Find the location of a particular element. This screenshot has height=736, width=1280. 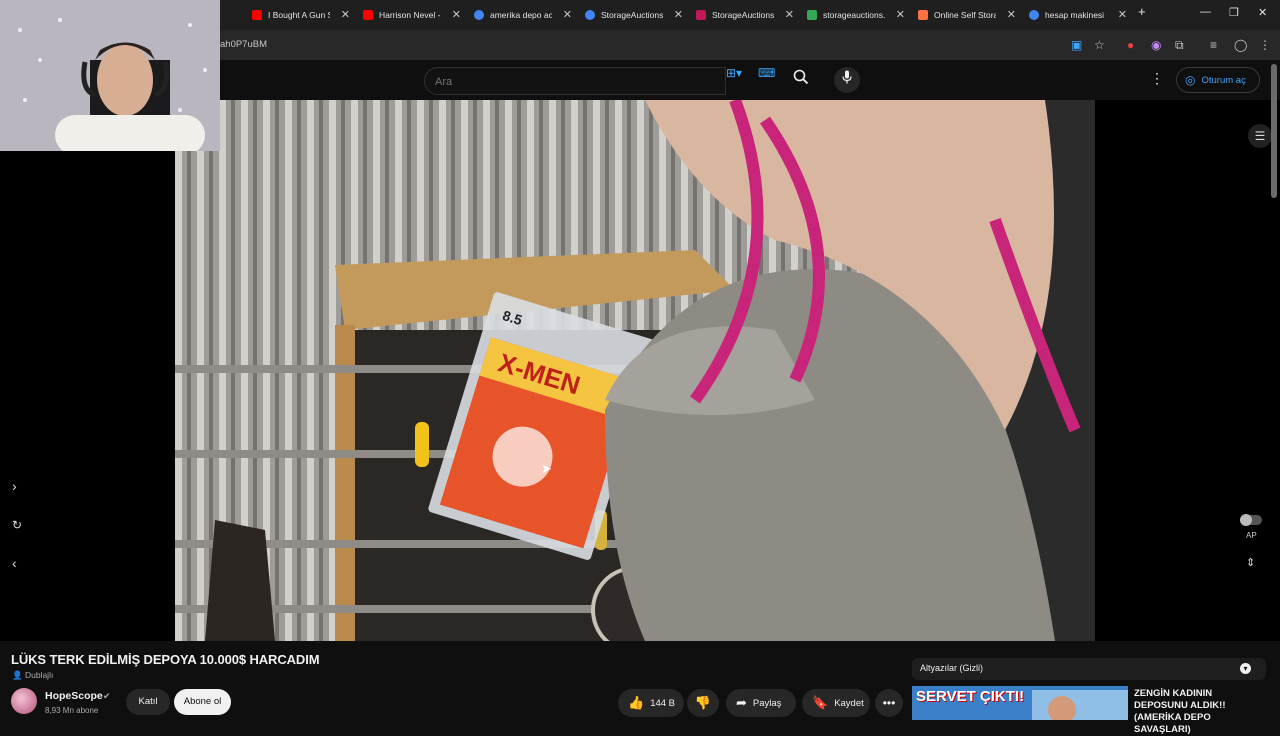

tab-title: storageauctions.c is located at coordinates (854, 15).